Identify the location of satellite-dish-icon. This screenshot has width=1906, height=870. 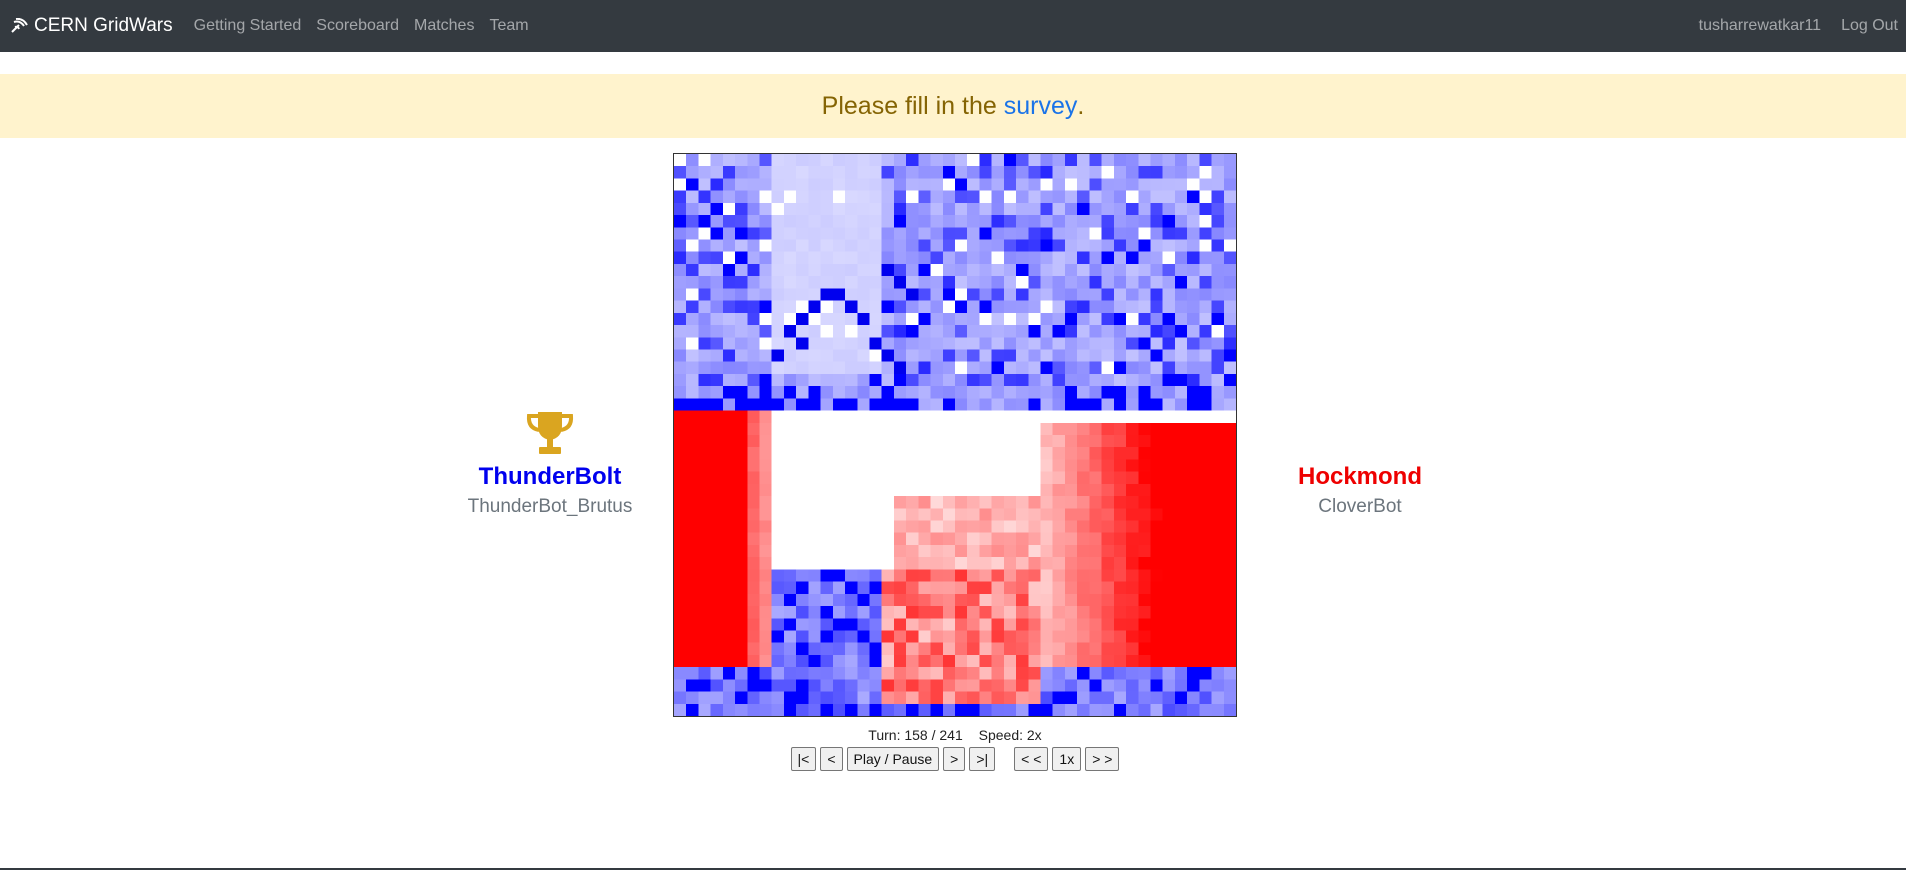
(19, 25).